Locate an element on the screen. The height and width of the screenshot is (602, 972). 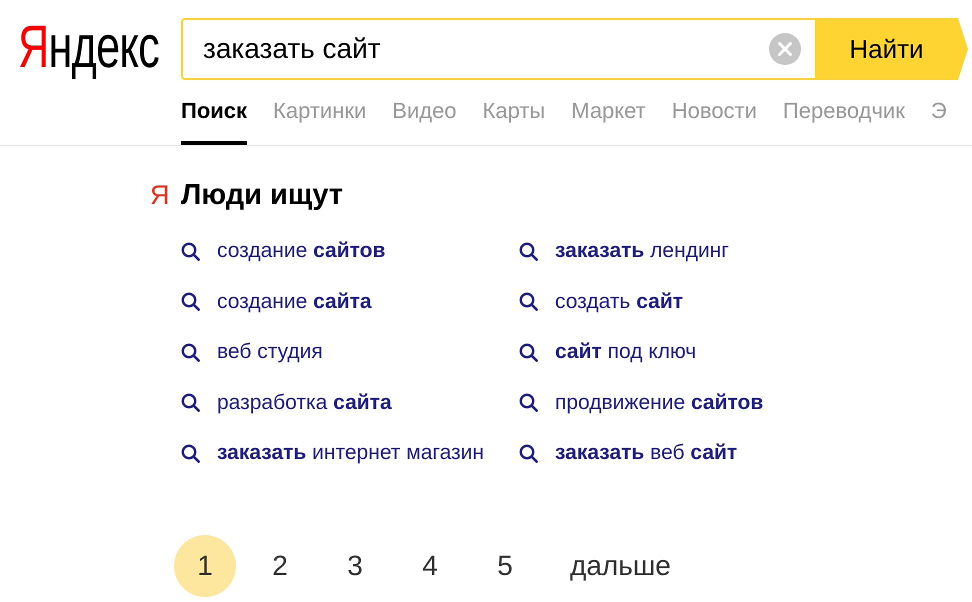
logo-mark: Я is located at coordinates (160, 195).